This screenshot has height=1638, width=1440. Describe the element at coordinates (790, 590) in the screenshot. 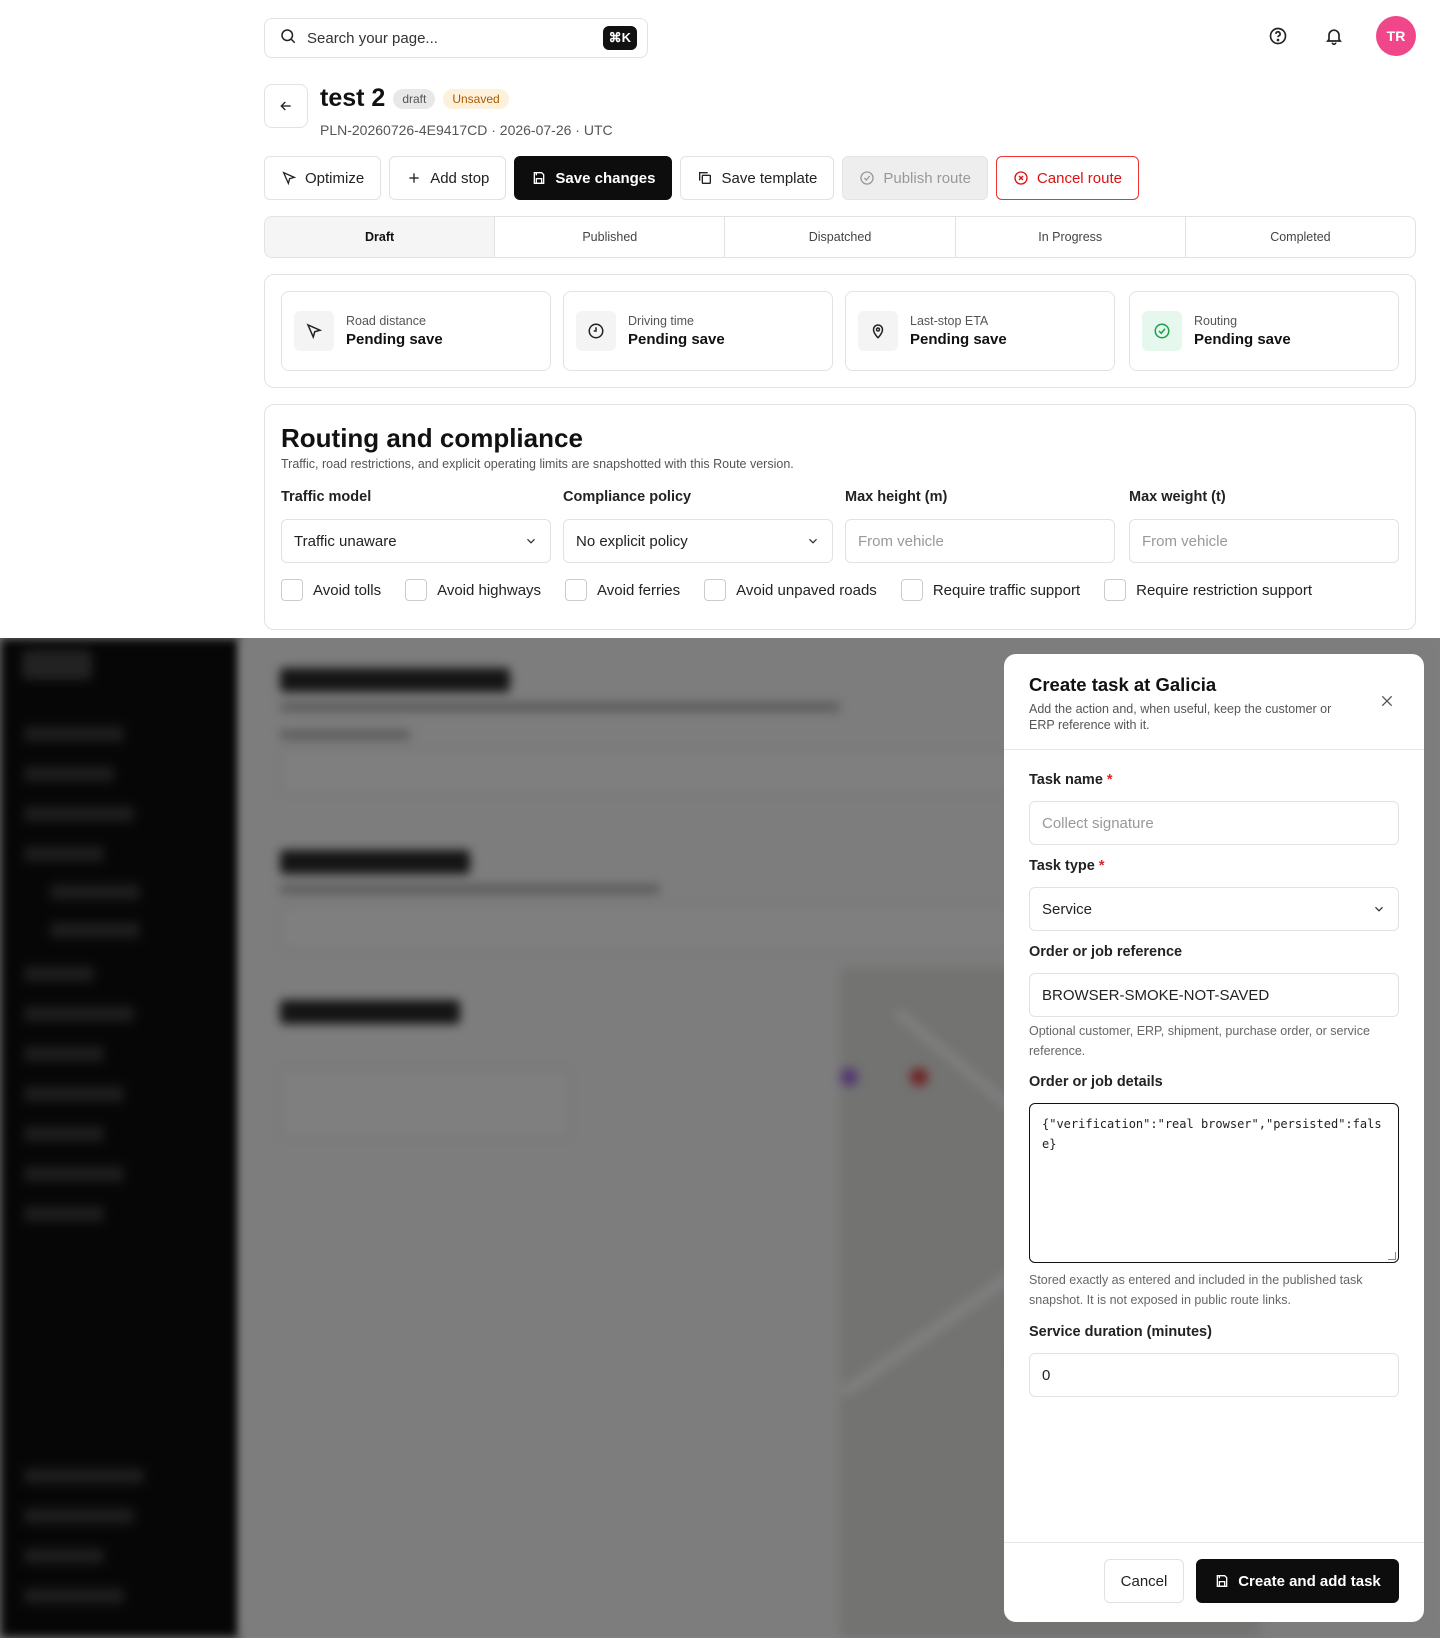

I see `avoid-unpaved-roads-checkbox: Avoid unpaved roads` at that location.